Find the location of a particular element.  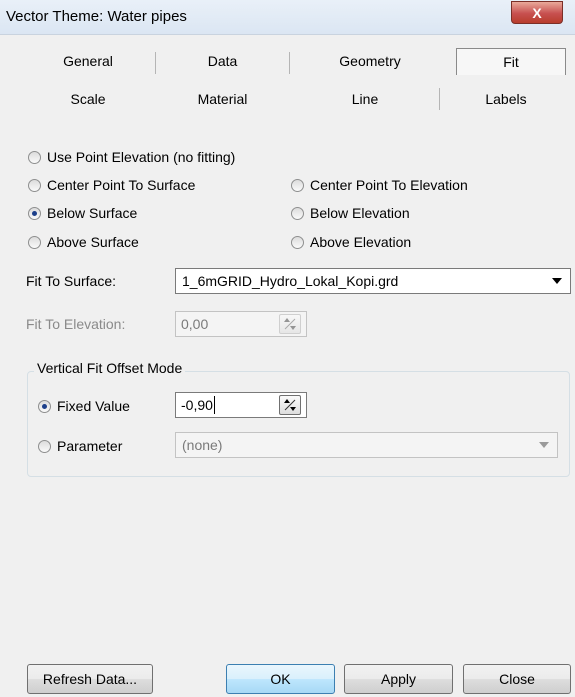

window-close-button: X is located at coordinates (537, 12).